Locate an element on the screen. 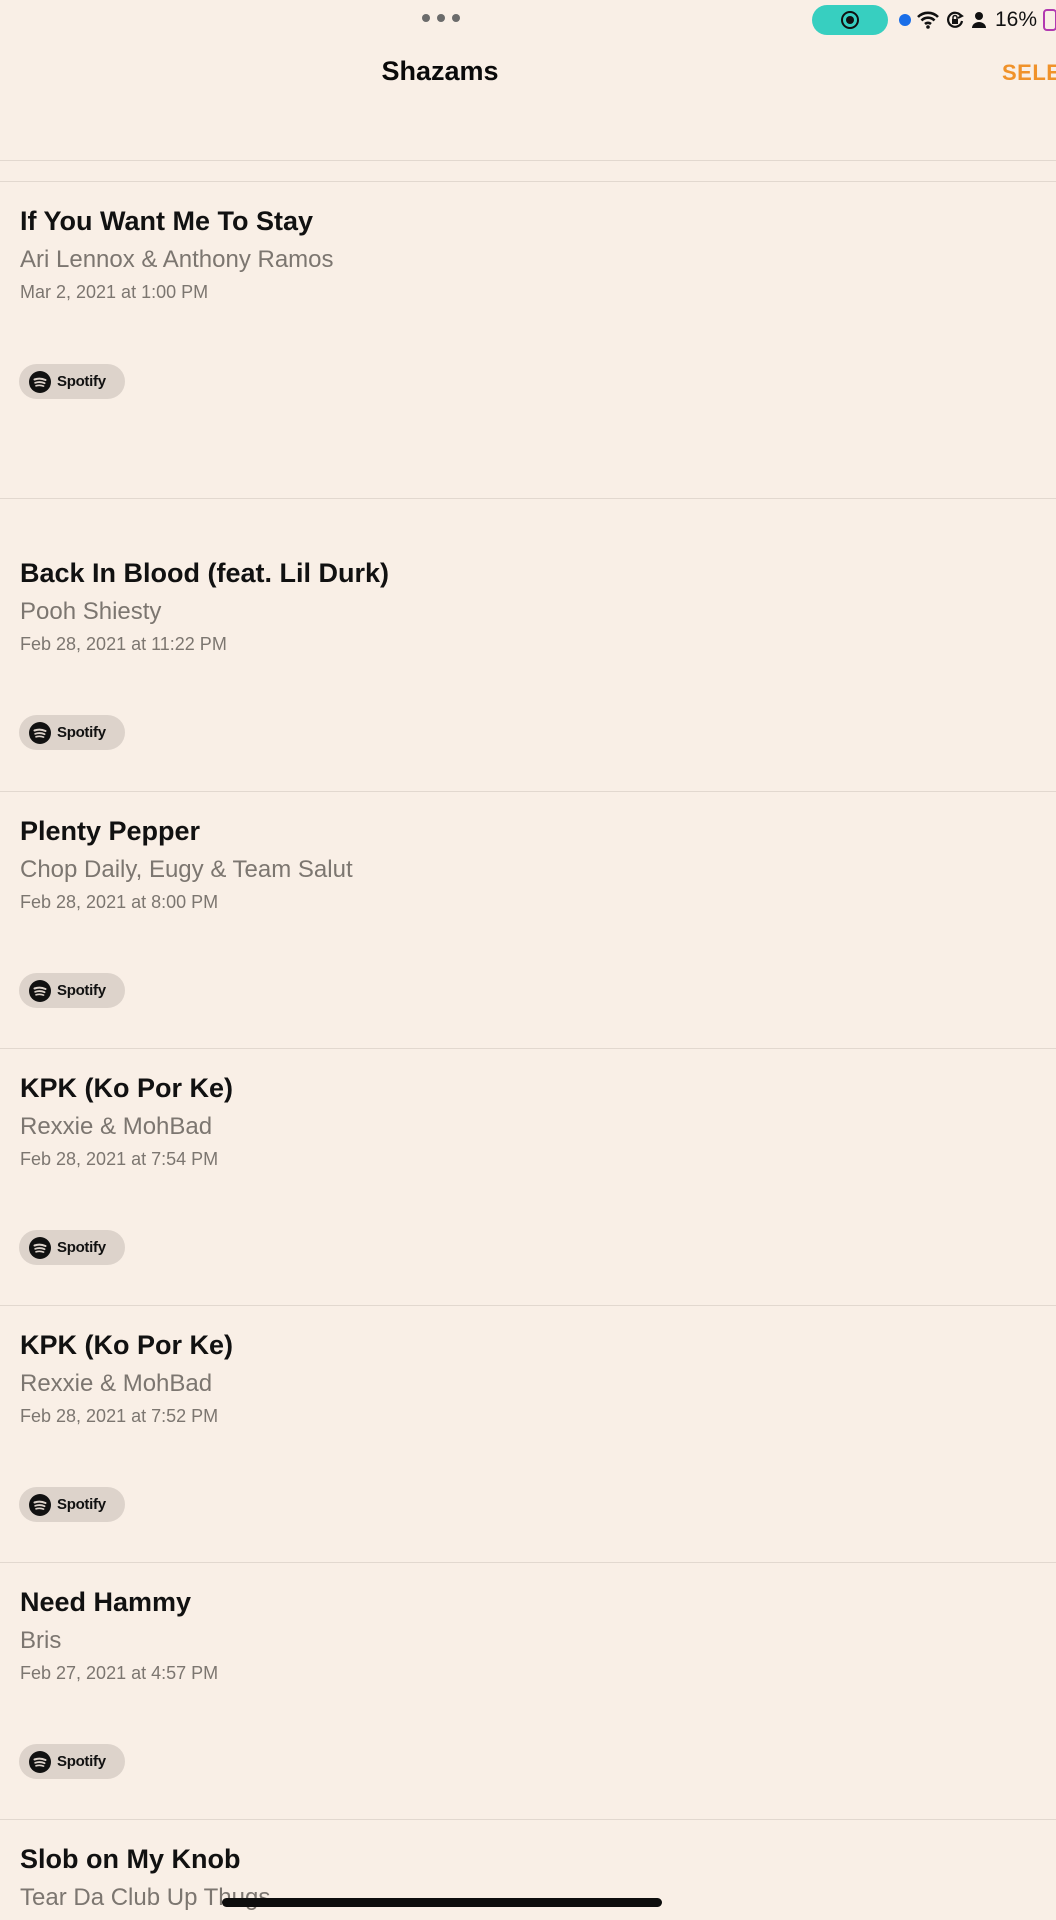 This screenshot has height=1920, width=1056. divider is located at coordinates (528, 160).